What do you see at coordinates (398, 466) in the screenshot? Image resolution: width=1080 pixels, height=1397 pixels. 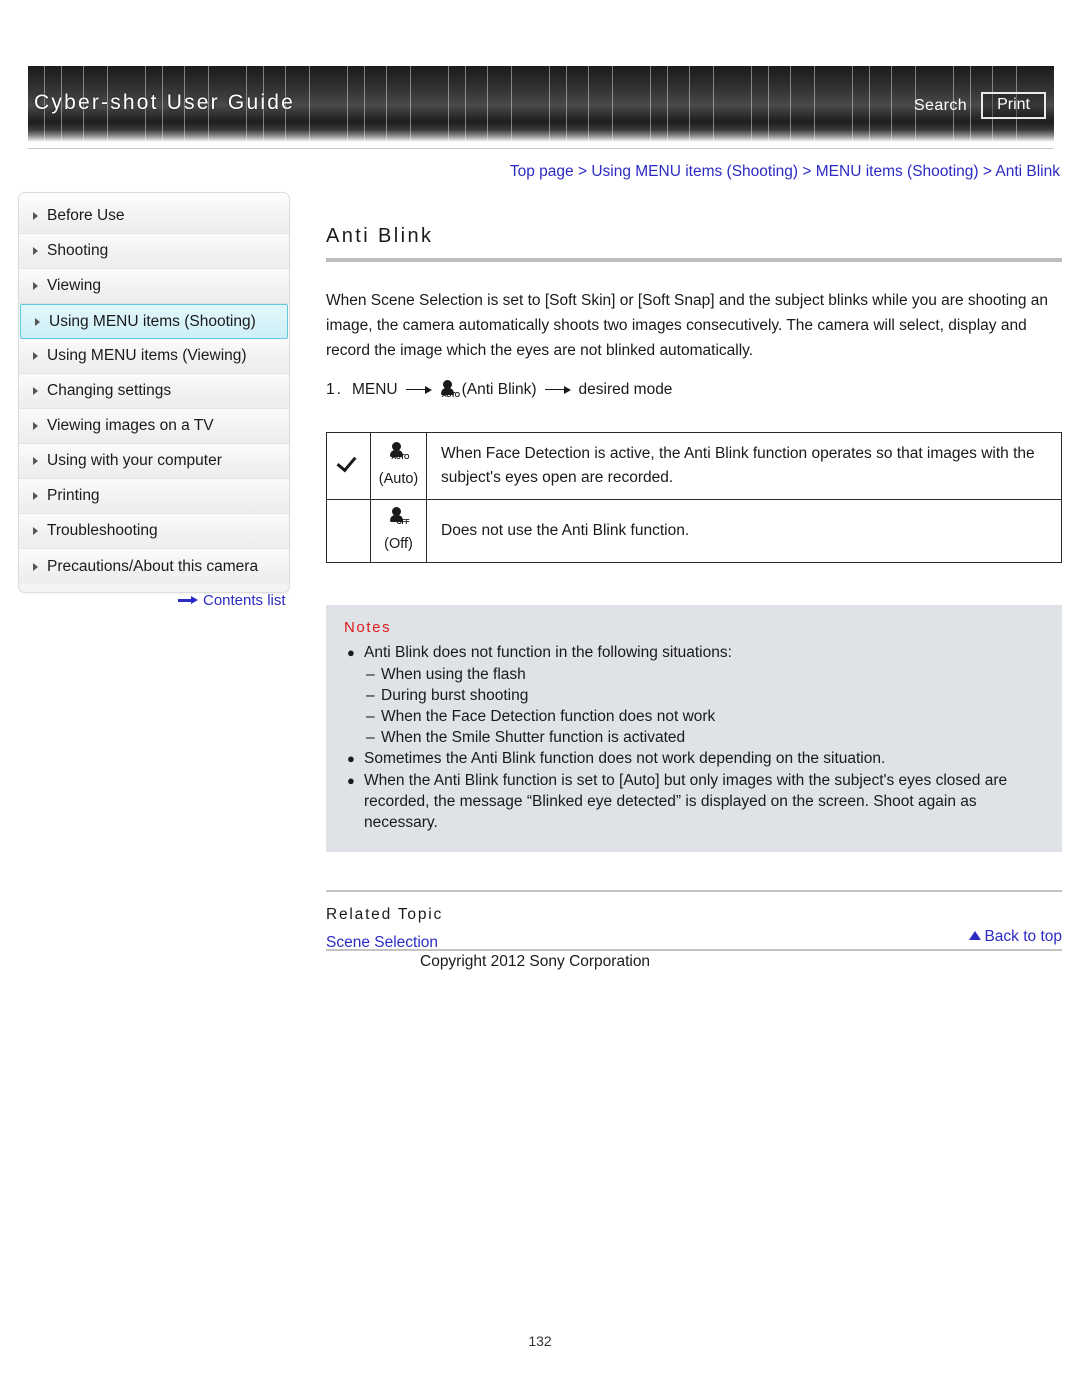 I see `mode-icon-cell: AUTO (Auto)` at bounding box center [398, 466].